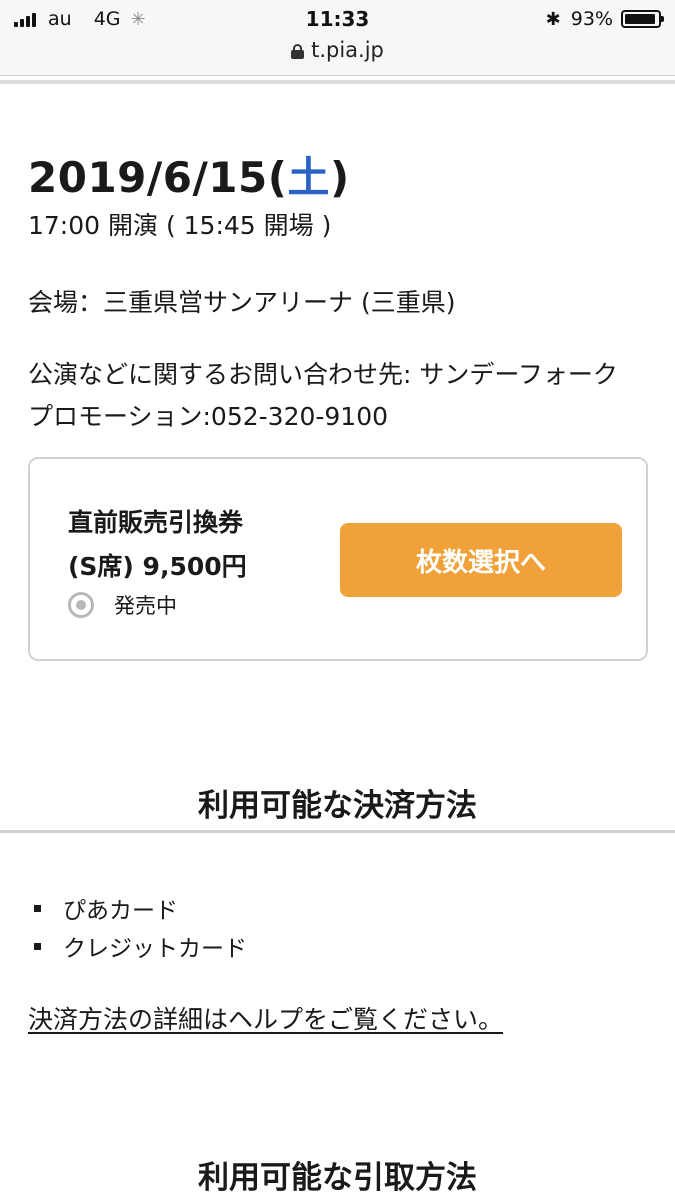 The height and width of the screenshot is (1200, 675). Describe the element at coordinates (642, 19) in the screenshot. I see `battery-icon` at that location.